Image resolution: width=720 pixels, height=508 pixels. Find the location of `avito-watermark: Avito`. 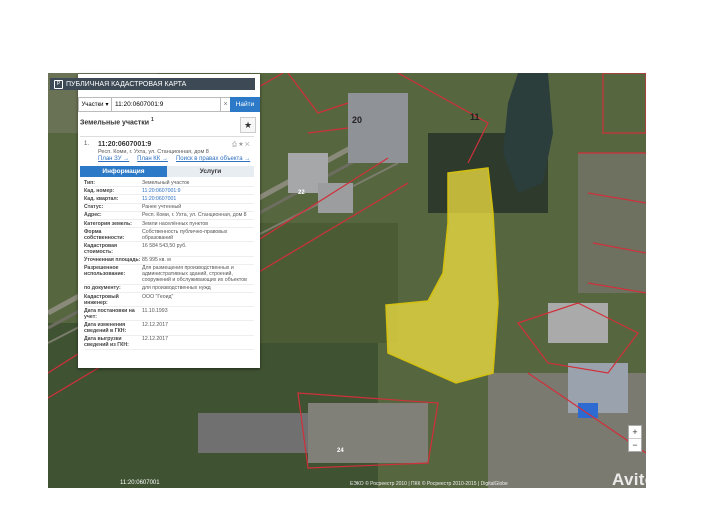

avito-watermark: Avito is located at coordinates (634, 479).